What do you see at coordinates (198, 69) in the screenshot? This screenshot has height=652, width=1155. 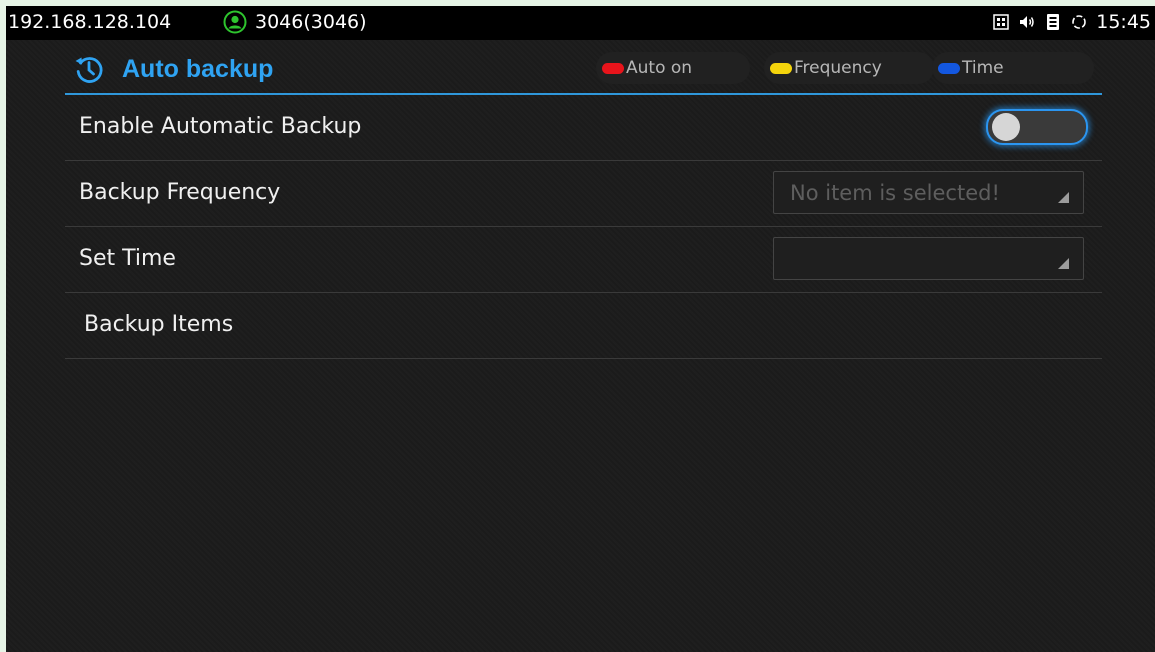 I see `page-title: Auto backup` at bounding box center [198, 69].